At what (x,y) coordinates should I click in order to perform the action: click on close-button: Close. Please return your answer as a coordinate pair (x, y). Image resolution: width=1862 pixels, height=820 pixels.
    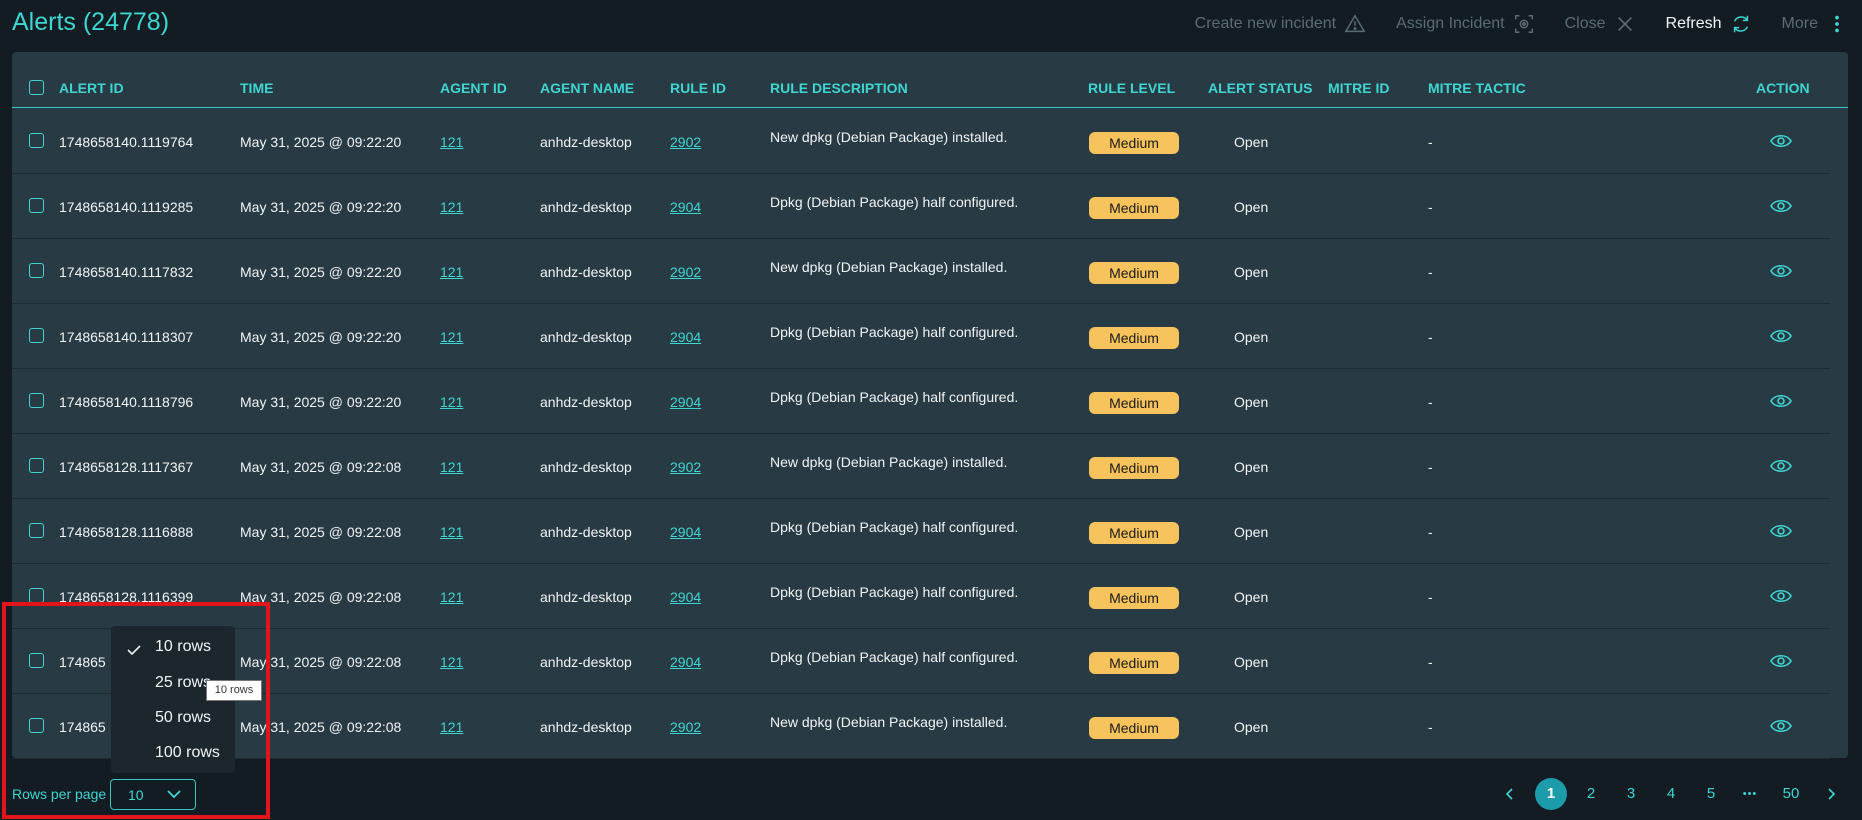
    Looking at the image, I should click on (1600, 24).